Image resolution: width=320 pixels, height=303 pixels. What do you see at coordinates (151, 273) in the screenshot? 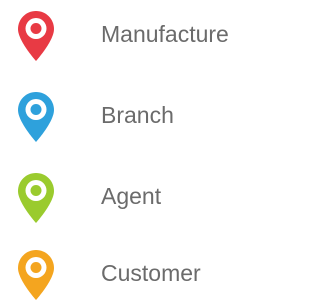
I see `legend-label: Customer` at bounding box center [151, 273].